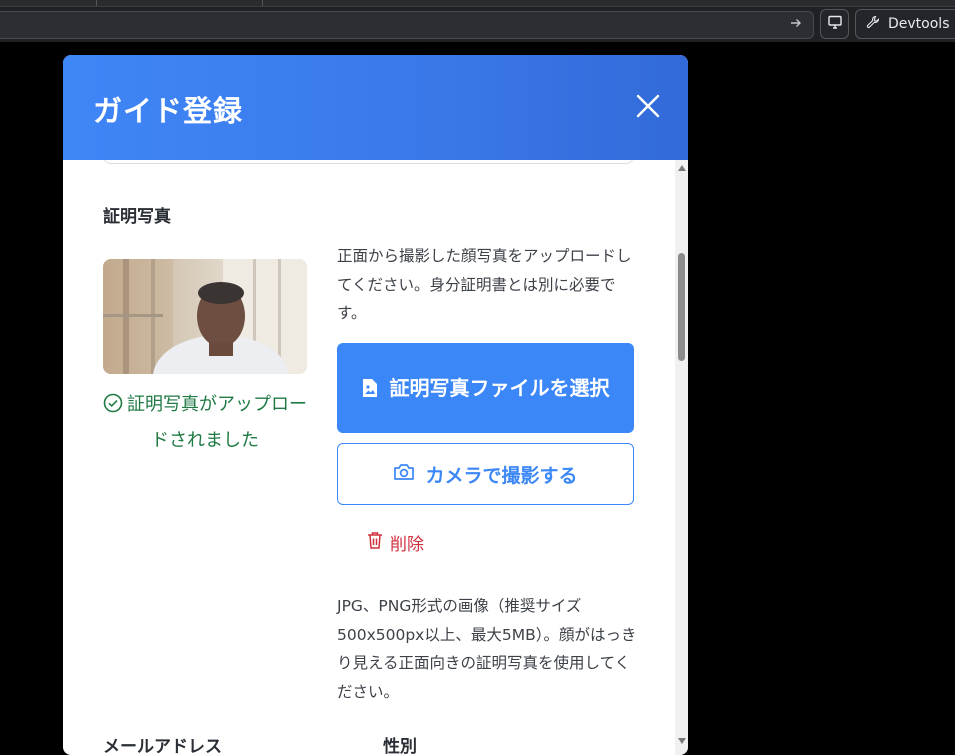  Describe the element at coordinates (168, 111) in the screenshot. I see `modal-title: ガイド登録` at that location.